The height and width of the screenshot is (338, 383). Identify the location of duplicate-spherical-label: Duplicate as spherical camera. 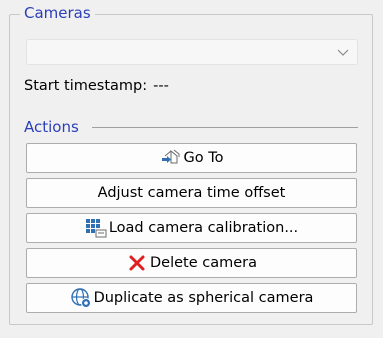
(203, 298).